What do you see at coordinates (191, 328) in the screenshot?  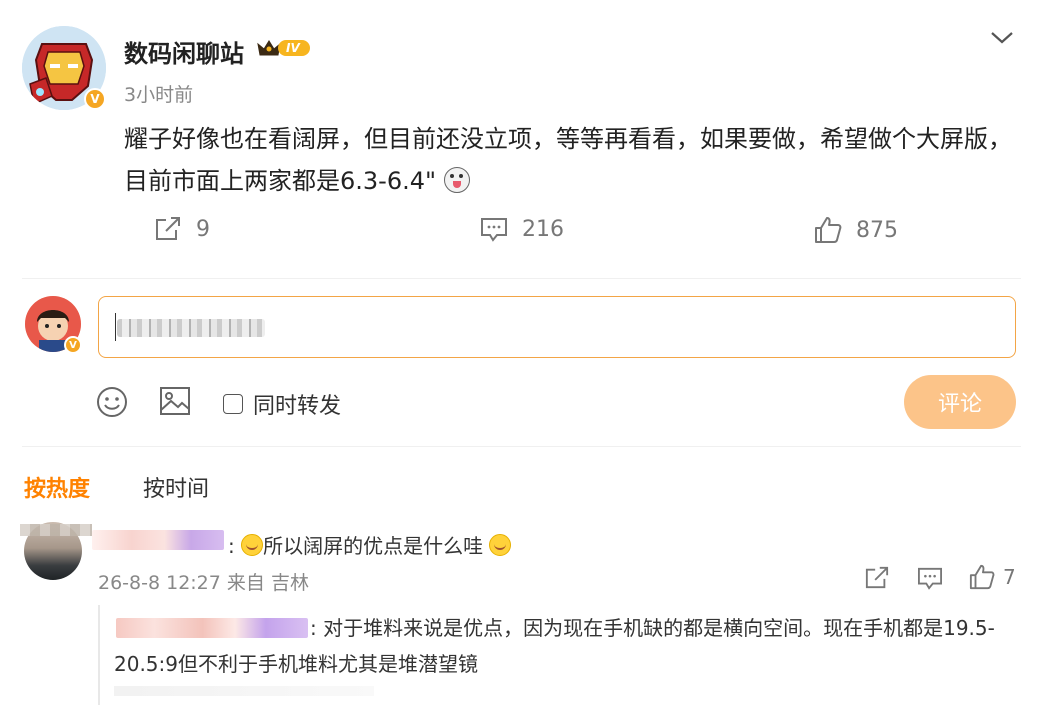 I see `redacted-input-text` at bounding box center [191, 328].